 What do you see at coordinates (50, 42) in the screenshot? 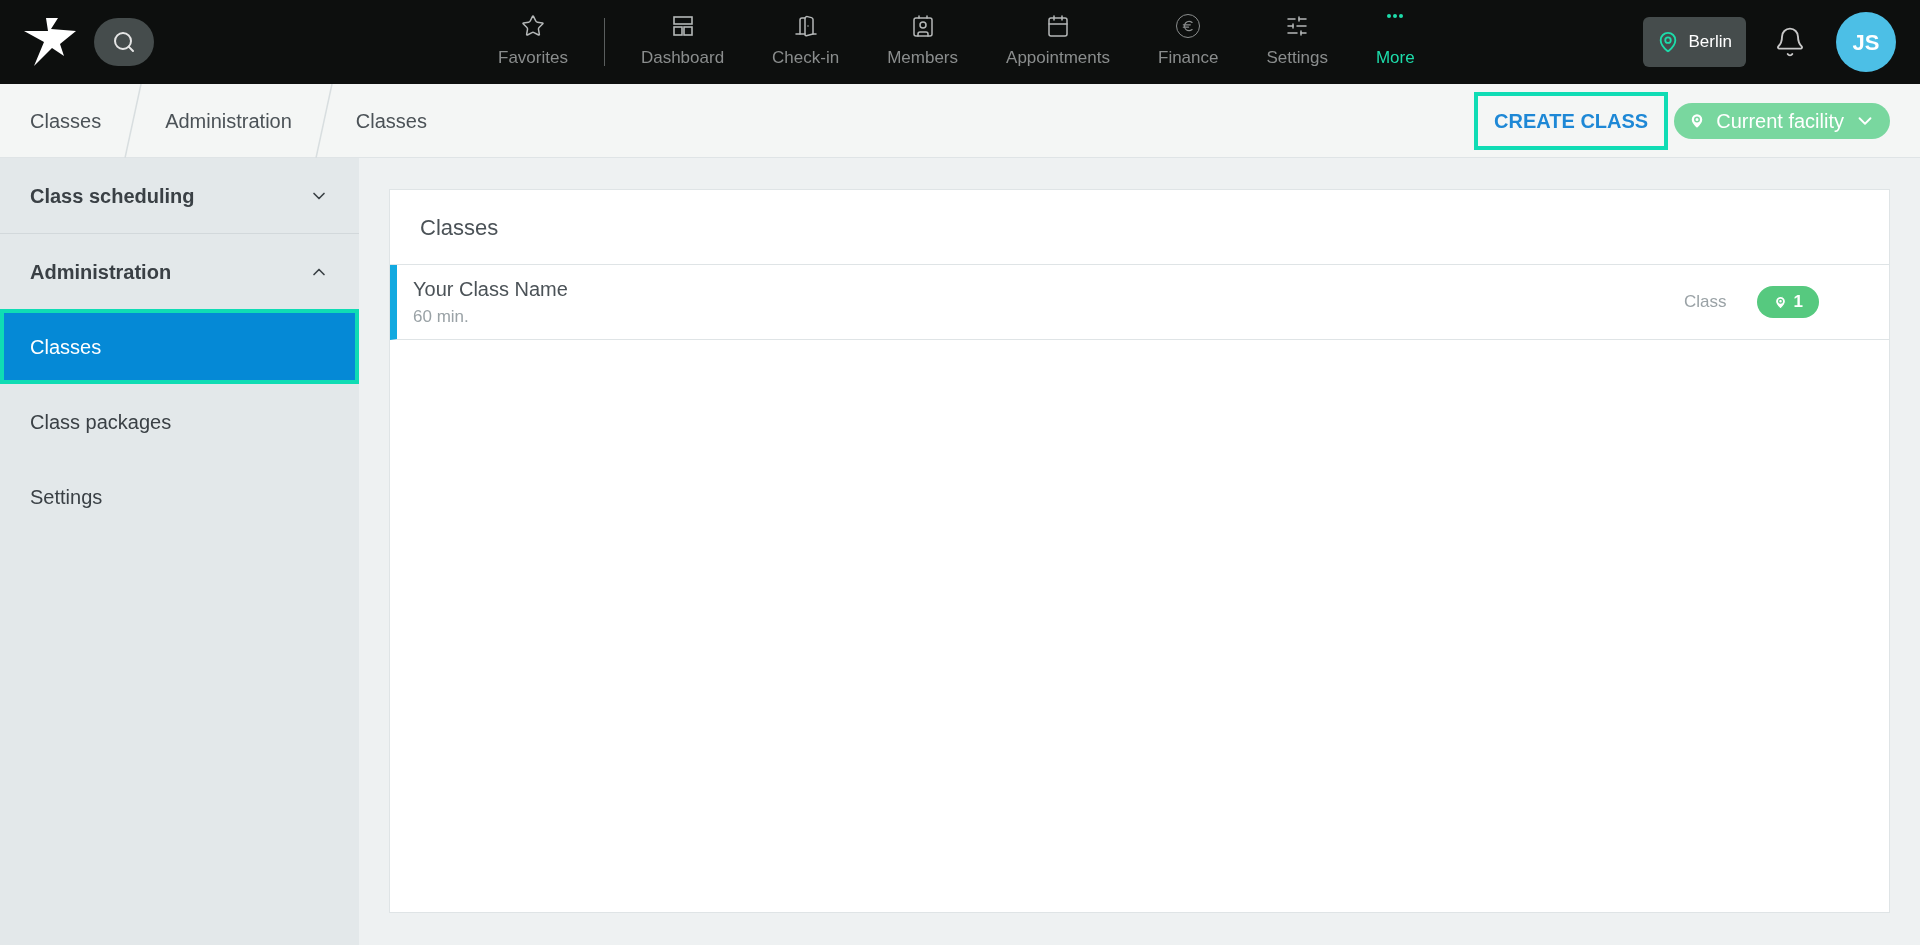
I see `star-logo-icon` at bounding box center [50, 42].